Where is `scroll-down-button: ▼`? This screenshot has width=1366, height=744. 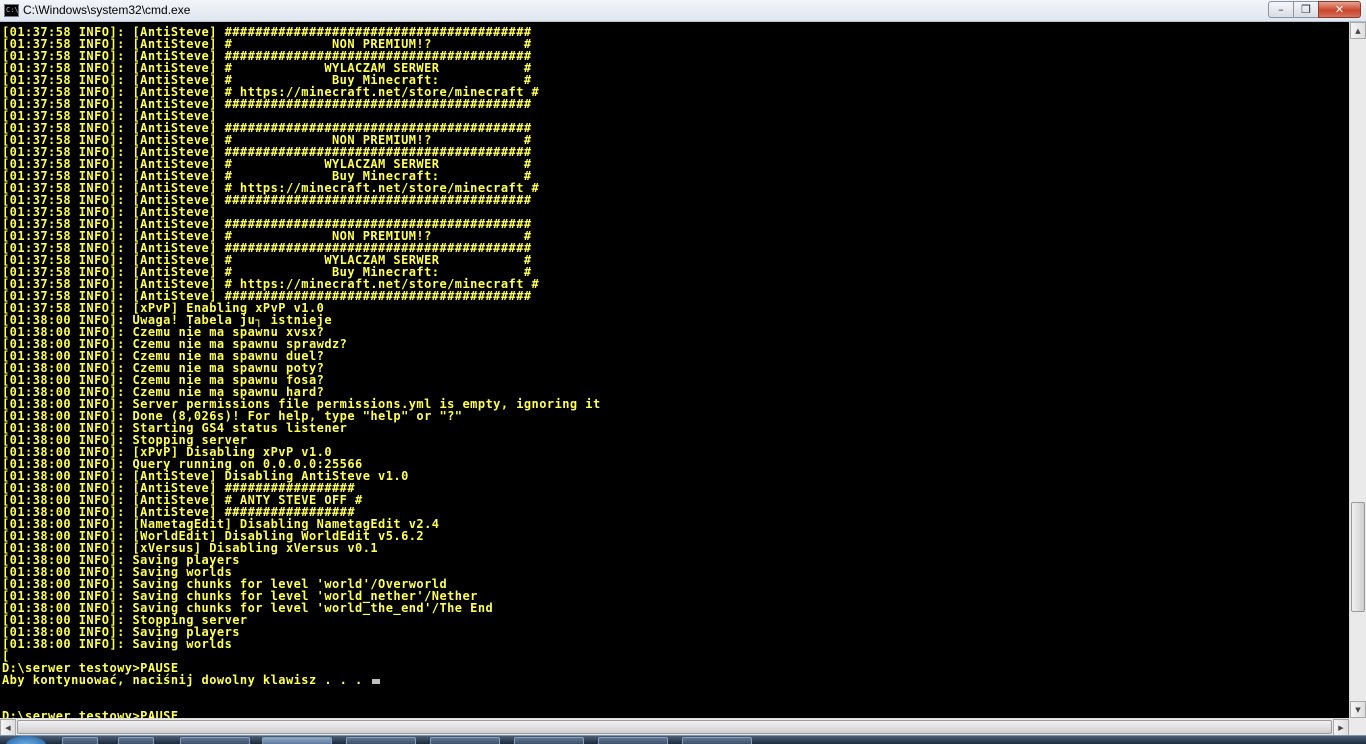
scroll-down-button: ▼ is located at coordinates (1358, 709).